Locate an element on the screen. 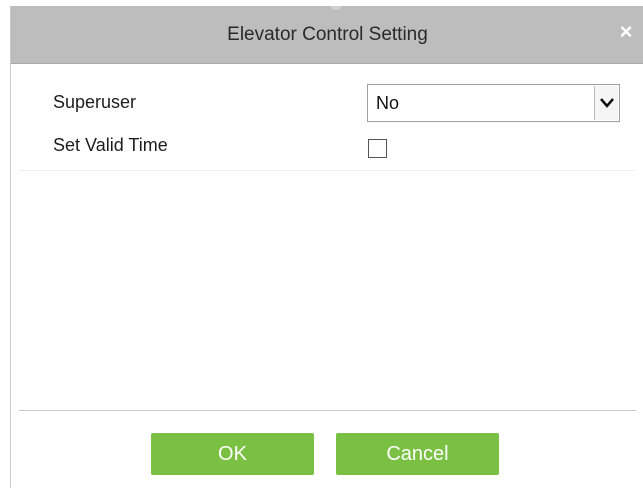 This screenshot has width=643, height=488. set-valid-time-checkbox is located at coordinates (377, 148).